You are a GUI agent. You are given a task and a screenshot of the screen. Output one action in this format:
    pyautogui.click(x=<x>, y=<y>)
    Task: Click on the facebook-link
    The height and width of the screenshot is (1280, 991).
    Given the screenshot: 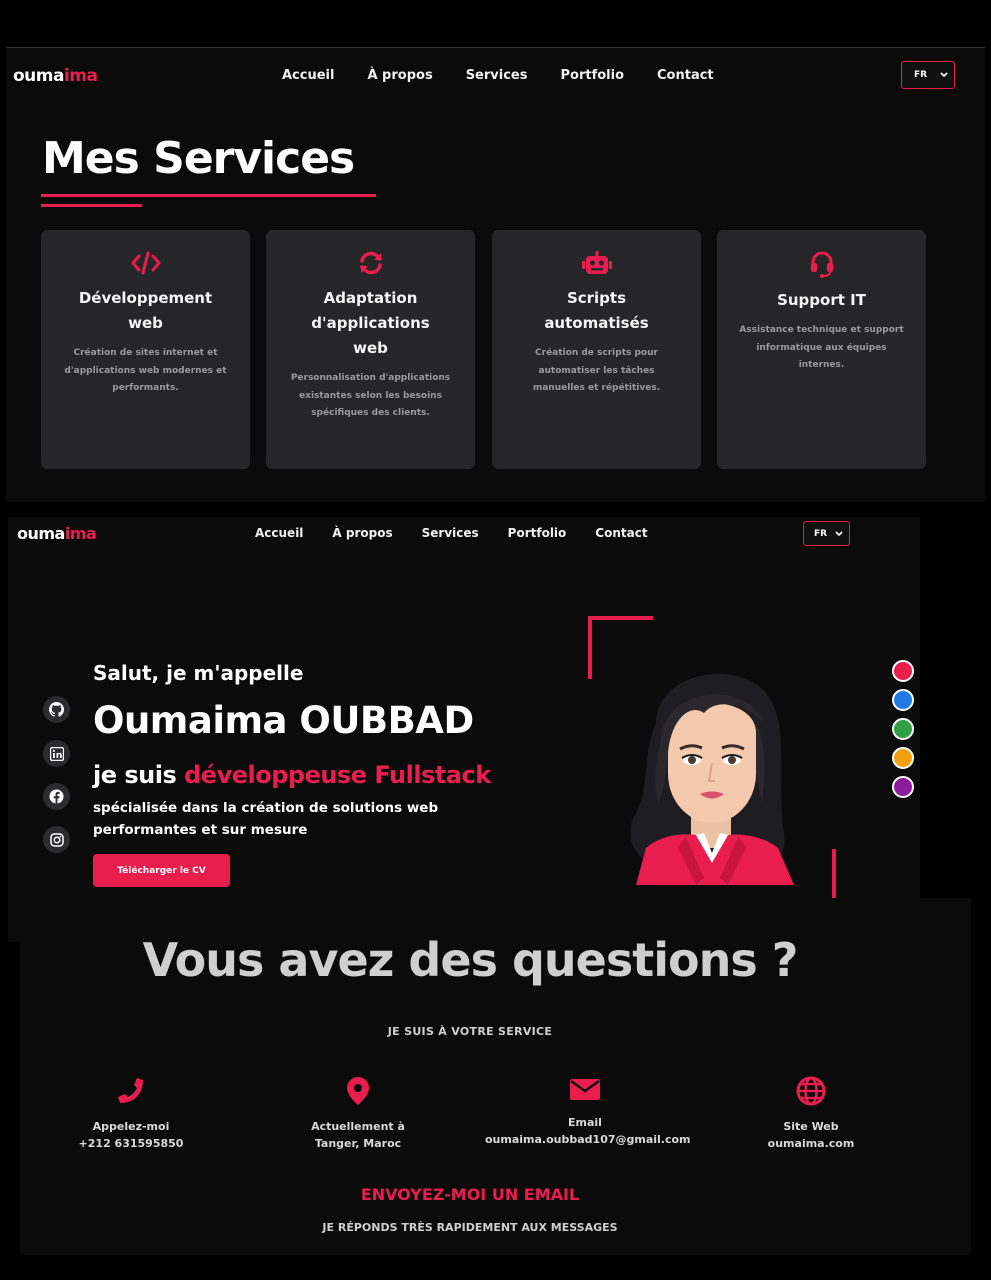 What is the action you would take?
    pyautogui.click(x=56, y=796)
    